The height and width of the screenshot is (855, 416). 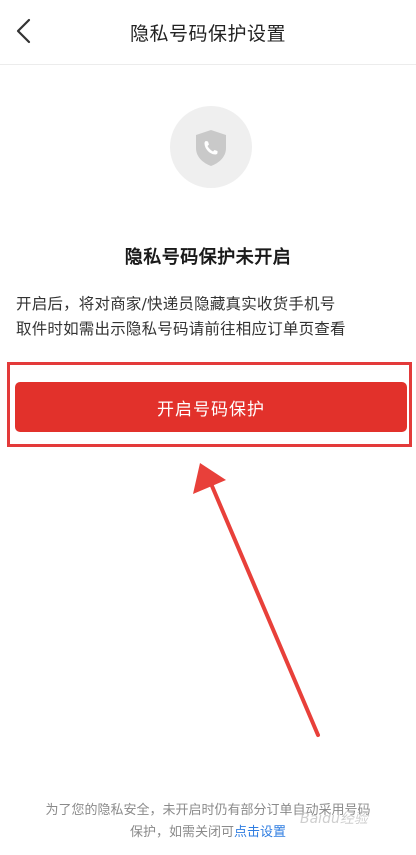 What do you see at coordinates (176, 304) in the screenshot?
I see `status-description-line1: 开启后，将对商家/快递员隐藏真实收货手机号` at bounding box center [176, 304].